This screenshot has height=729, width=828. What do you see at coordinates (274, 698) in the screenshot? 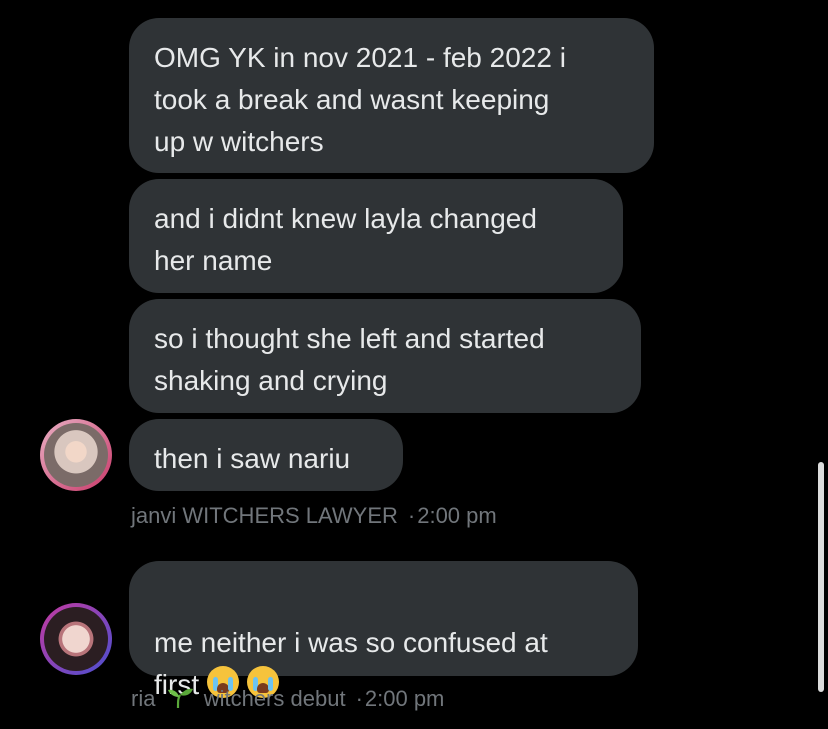
I see `sender-bio: witchers debut` at bounding box center [274, 698].